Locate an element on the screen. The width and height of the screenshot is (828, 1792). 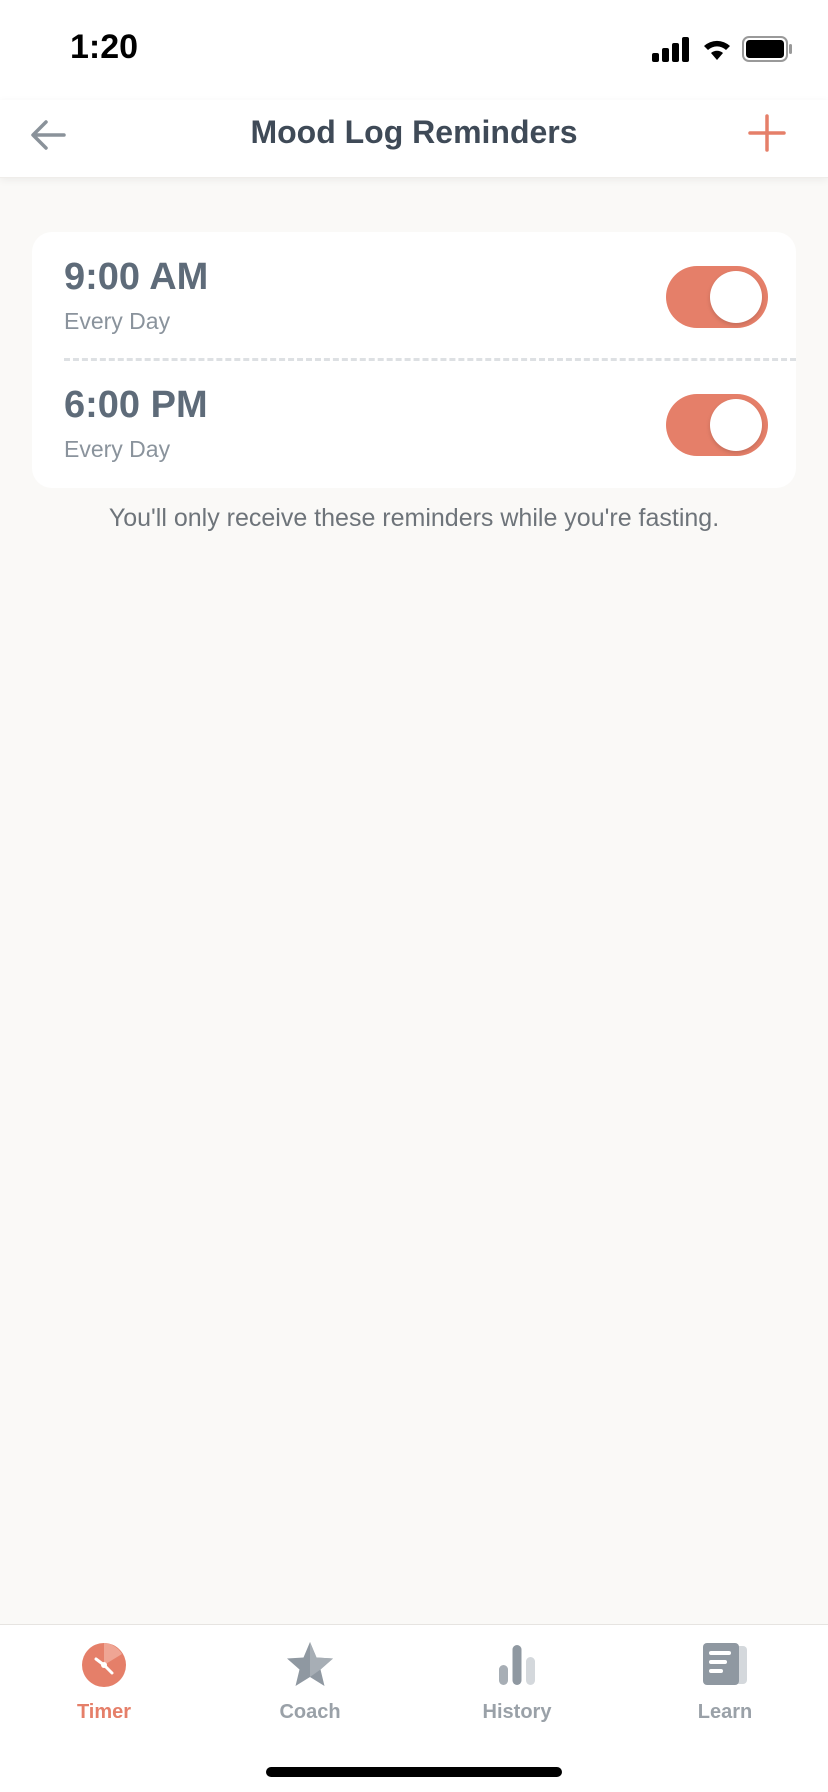
status-time: 1:20 is located at coordinates (104, 47).